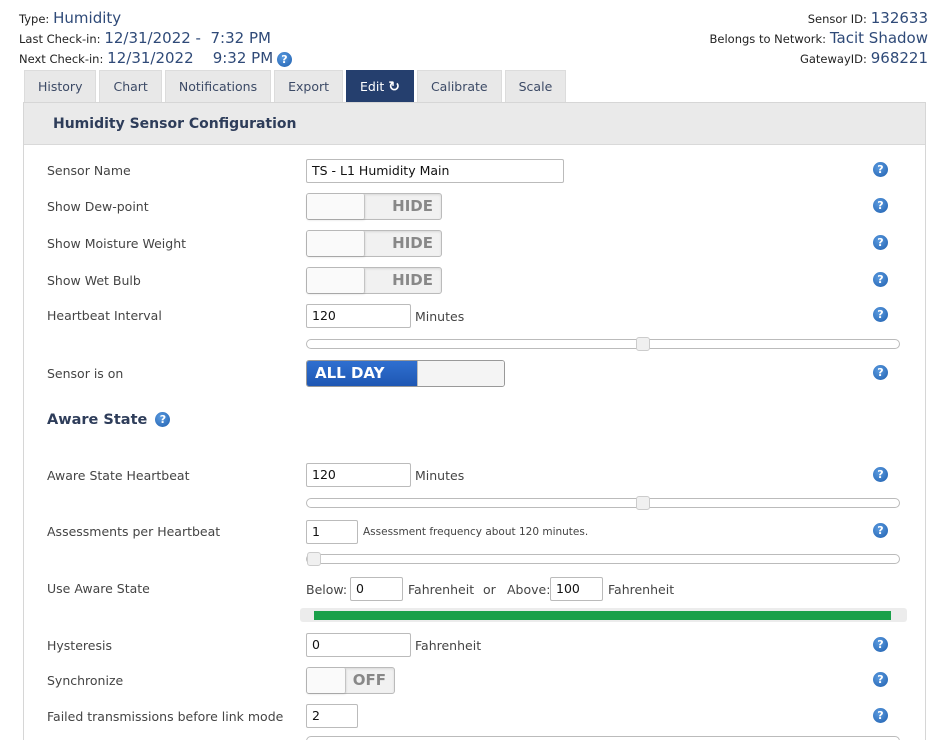 This screenshot has height=740, width=931. Describe the element at coordinates (489, 589) in the screenshot. I see `or-text: or` at that location.